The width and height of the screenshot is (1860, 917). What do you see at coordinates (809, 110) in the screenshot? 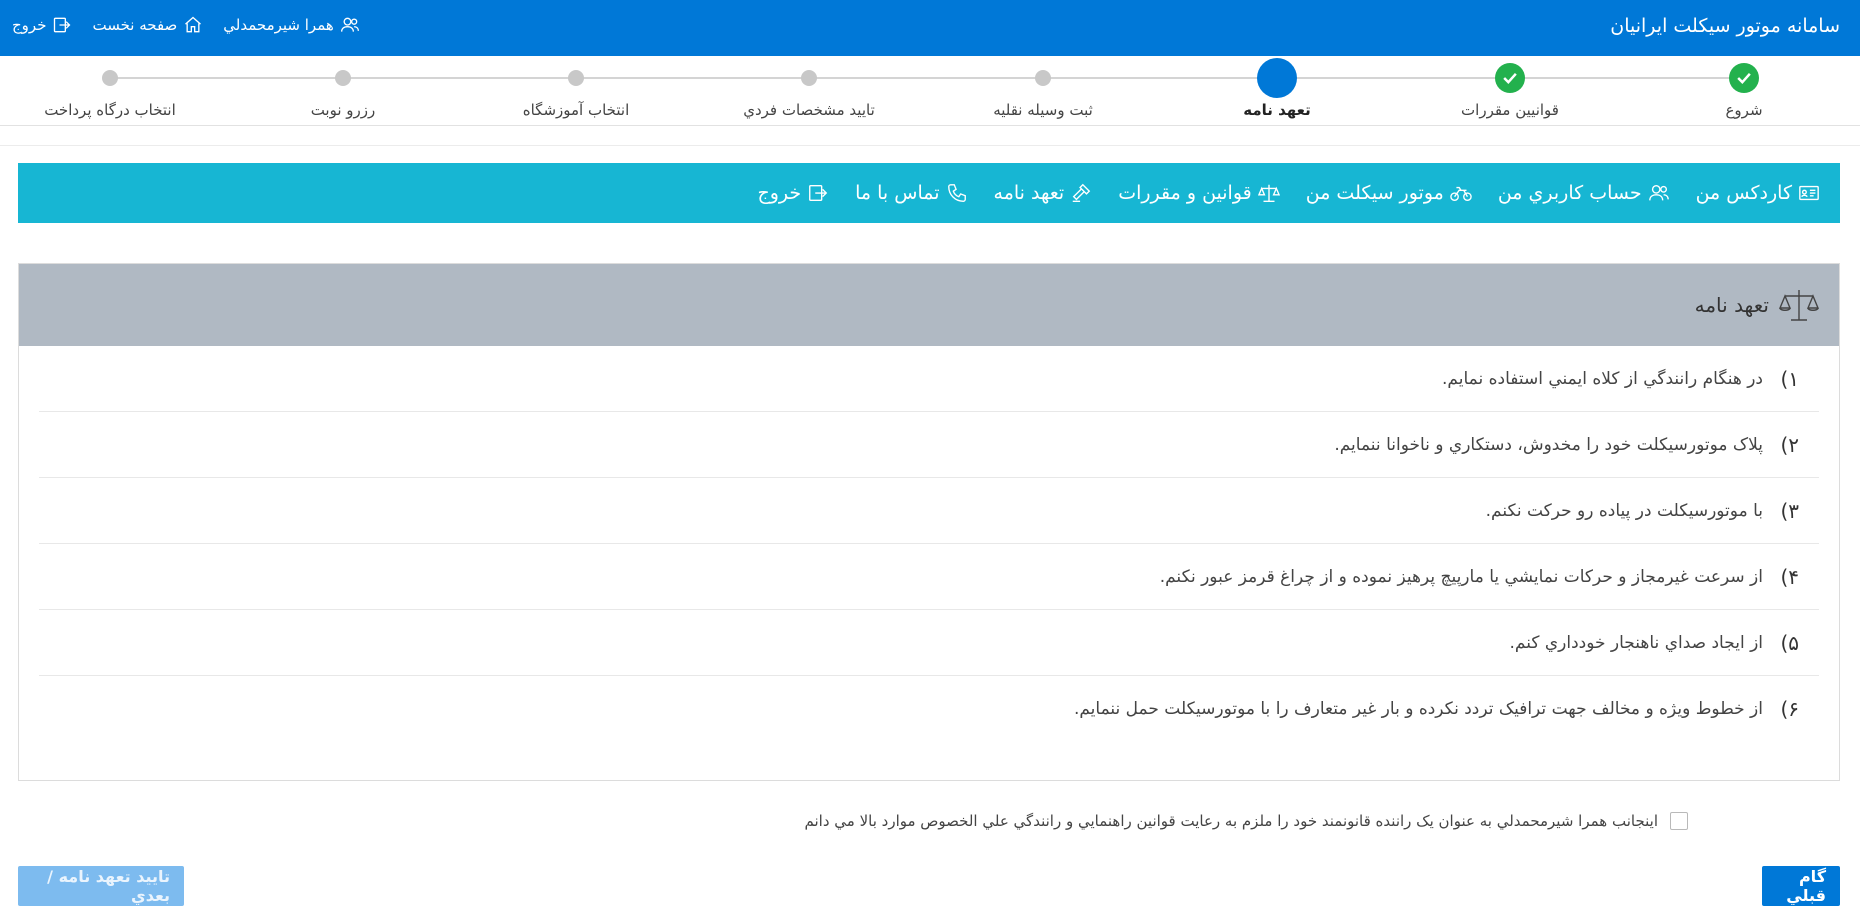
I see `step-label: تاييد مشخصات فردي` at bounding box center [809, 110].